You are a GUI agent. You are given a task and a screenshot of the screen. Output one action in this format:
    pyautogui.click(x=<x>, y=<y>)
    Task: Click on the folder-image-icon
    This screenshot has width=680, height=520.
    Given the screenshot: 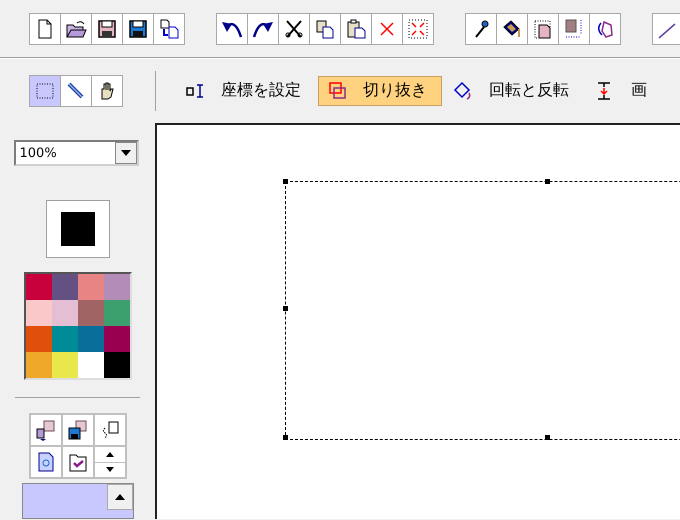 What is the action you would take?
    pyautogui.click(x=45, y=429)
    